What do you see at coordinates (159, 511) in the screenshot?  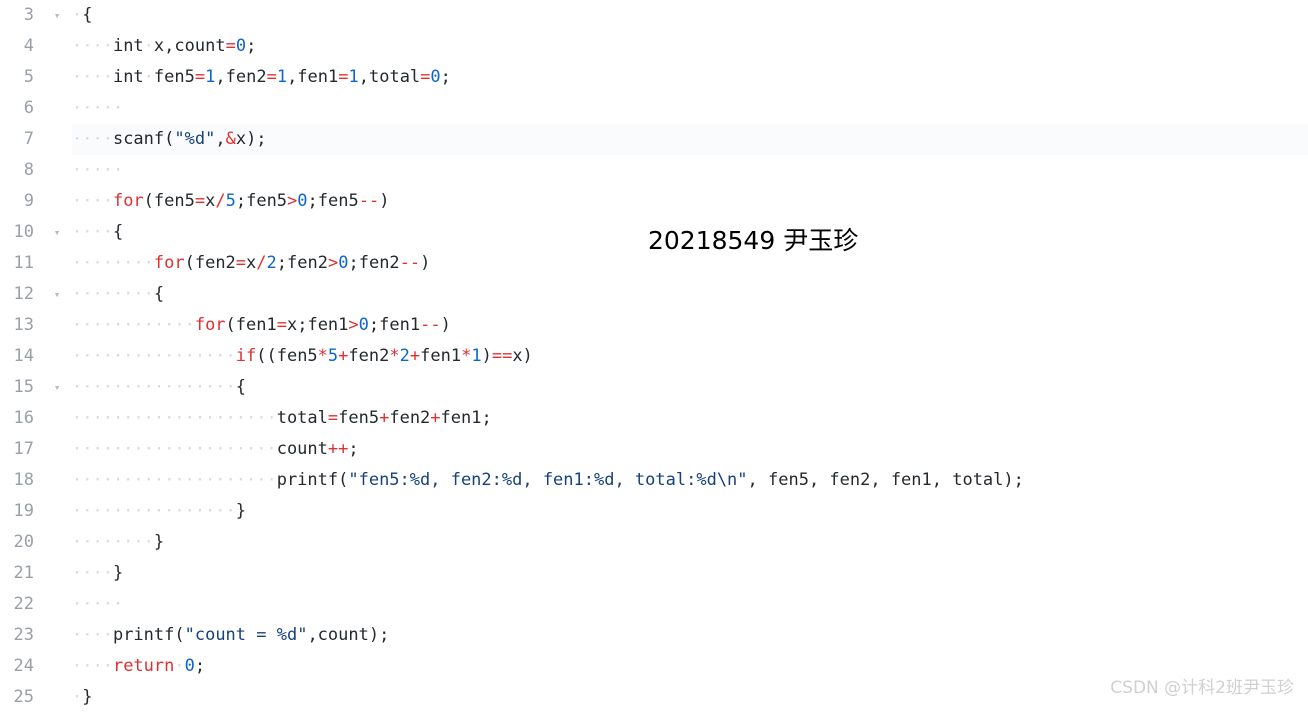 I see `code-text: ················}` at bounding box center [159, 511].